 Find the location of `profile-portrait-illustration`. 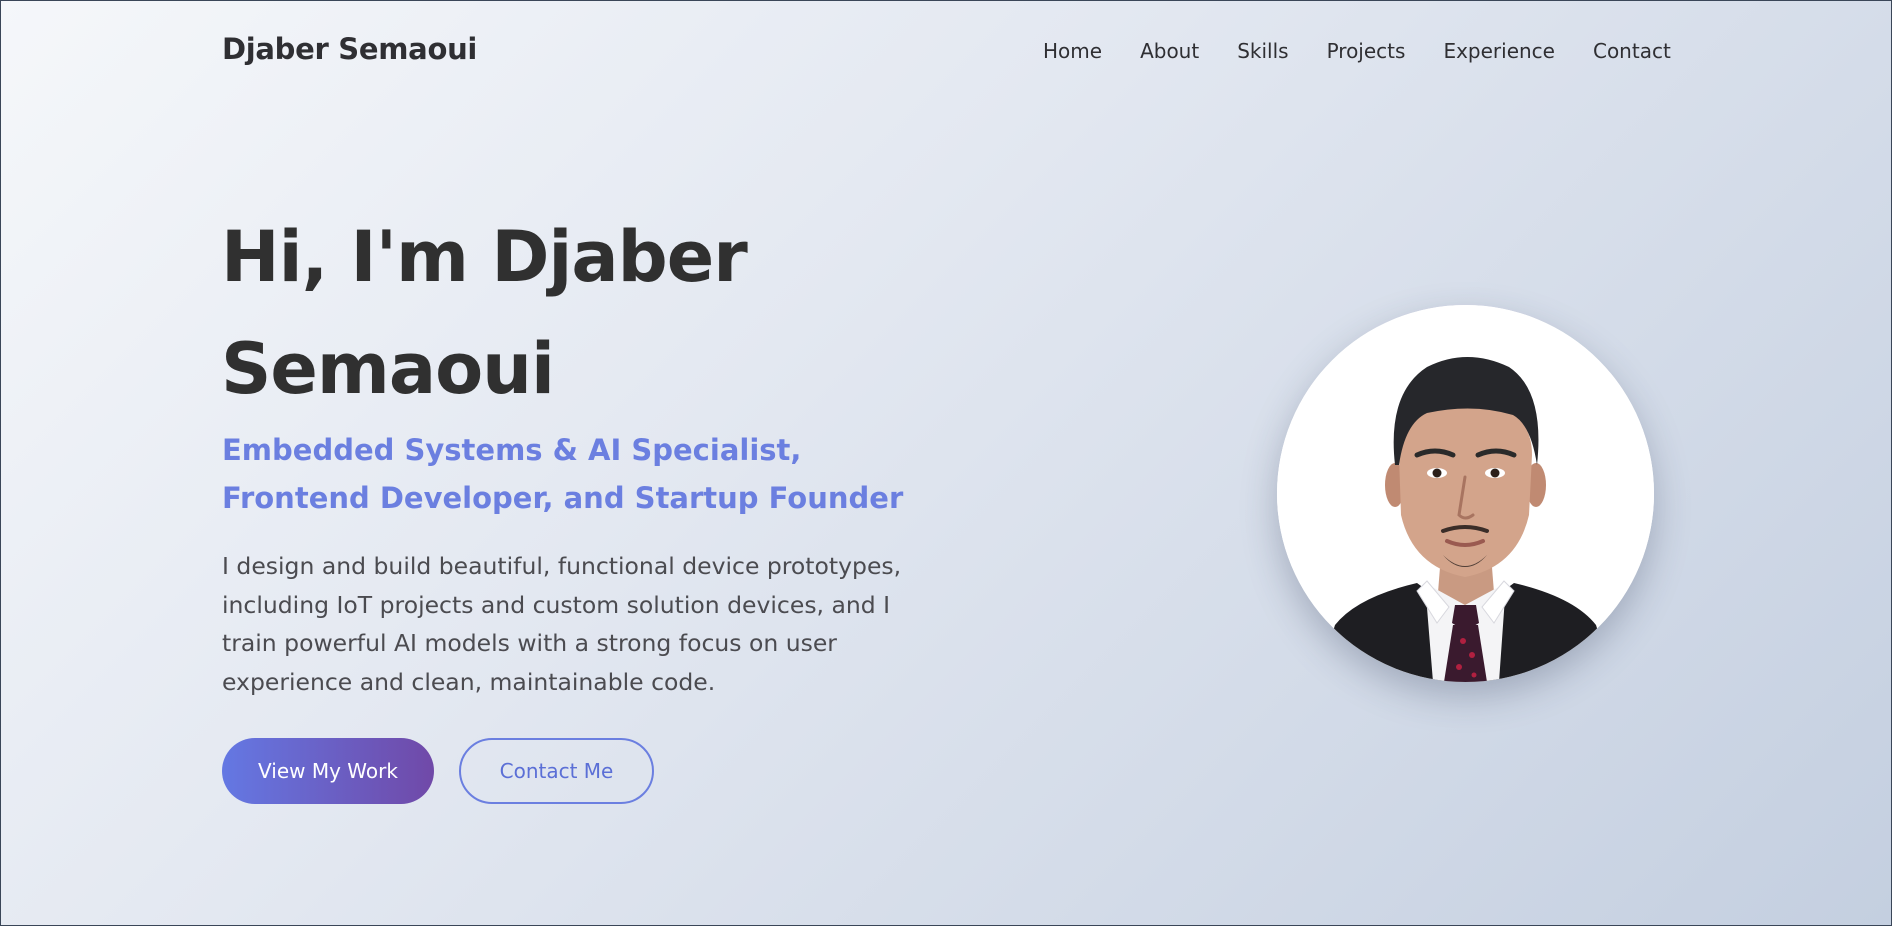

profile-portrait-illustration is located at coordinates (1465, 493).